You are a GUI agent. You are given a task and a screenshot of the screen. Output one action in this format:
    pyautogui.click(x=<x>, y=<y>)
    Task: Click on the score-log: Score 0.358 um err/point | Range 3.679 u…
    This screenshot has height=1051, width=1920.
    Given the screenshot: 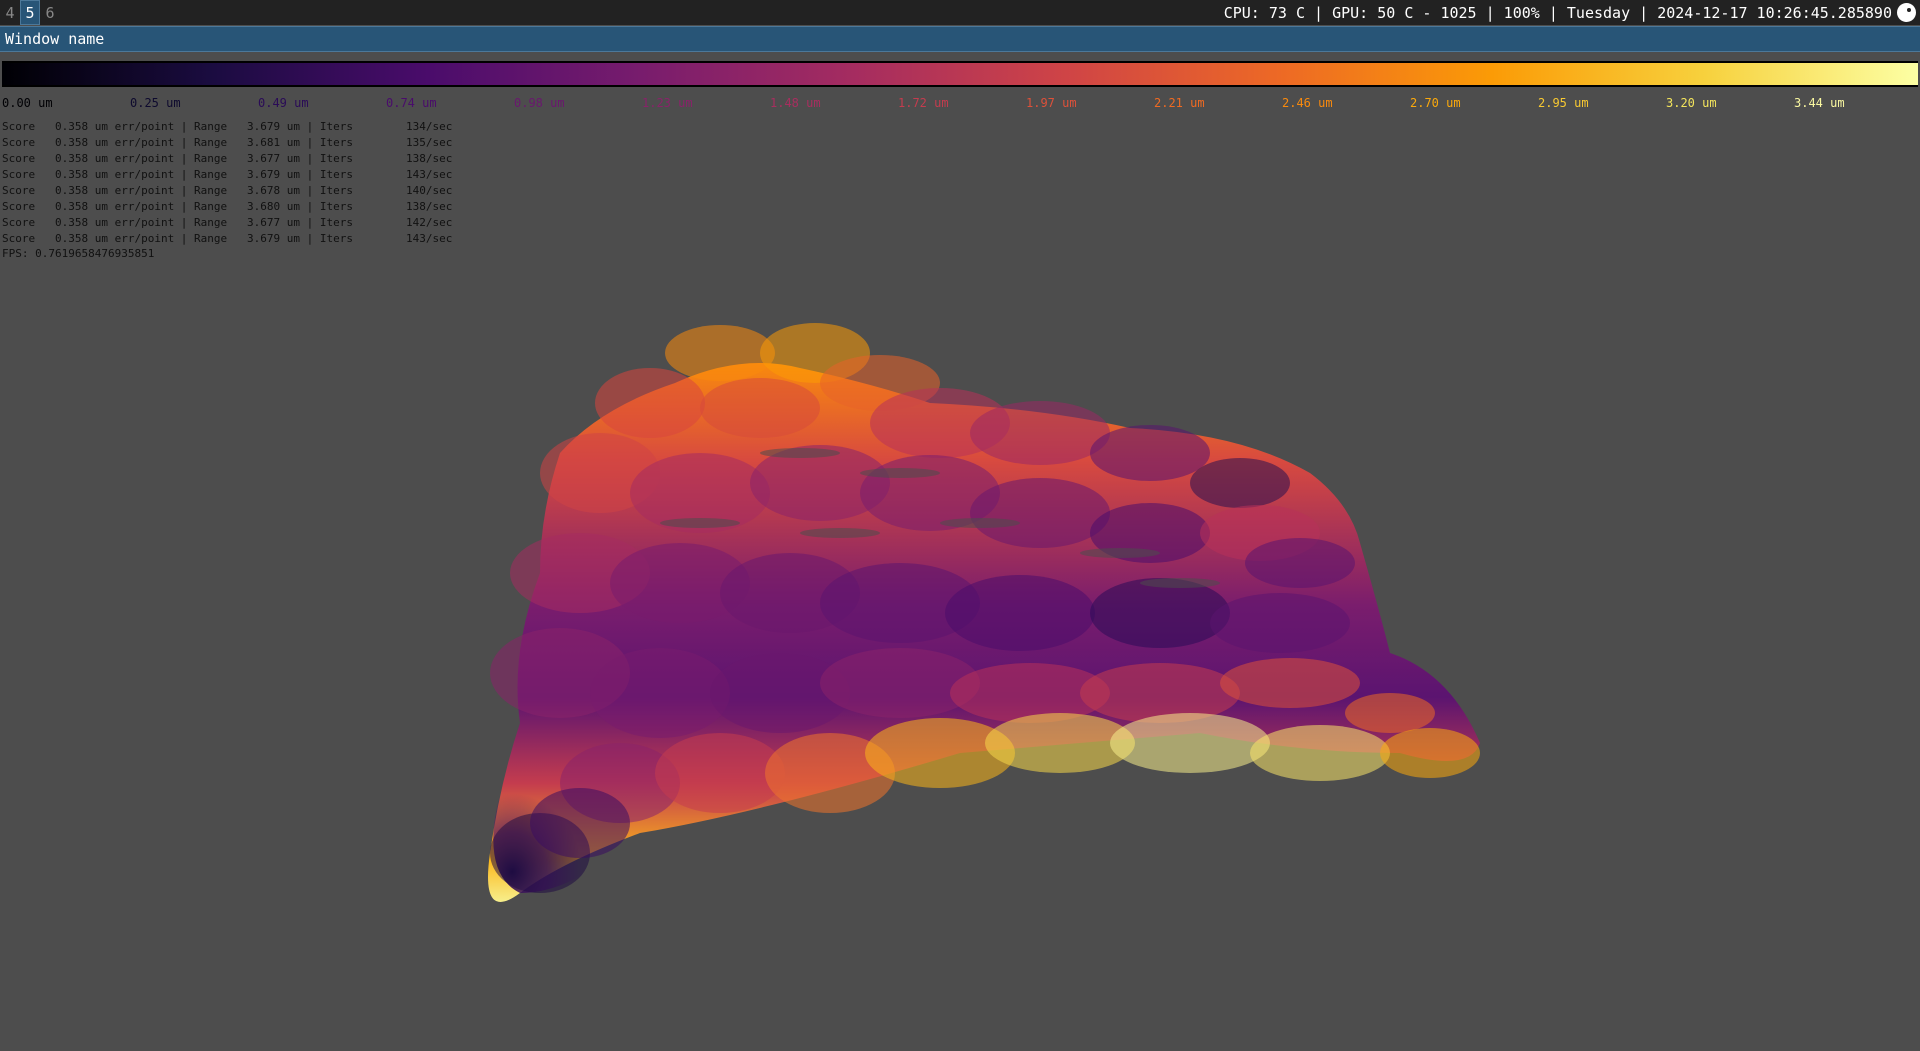 What is the action you would take?
    pyautogui.click(x=227, y=190)
    